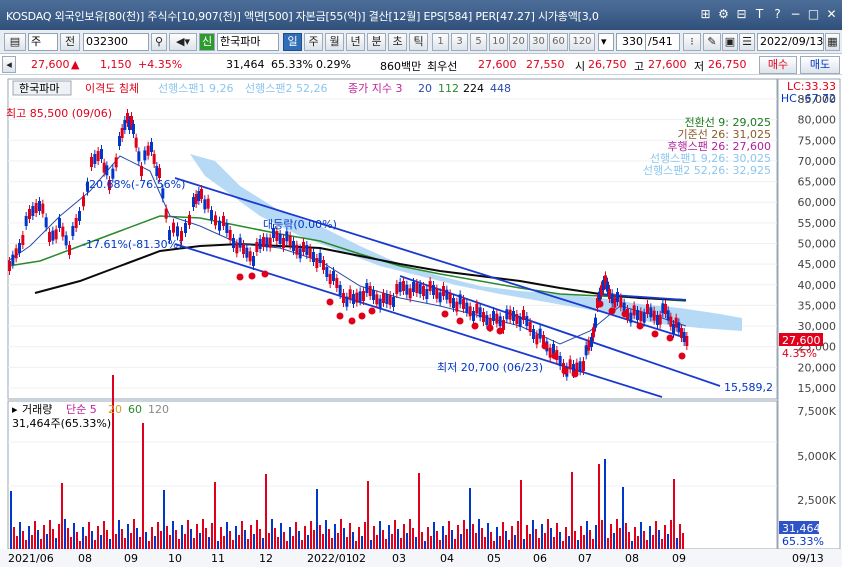 The image size is (842, 570). What do you see at coordinates (730, 42) in the screenshot?
I see `save-icon: ▣` at bounding box center [730, 42].